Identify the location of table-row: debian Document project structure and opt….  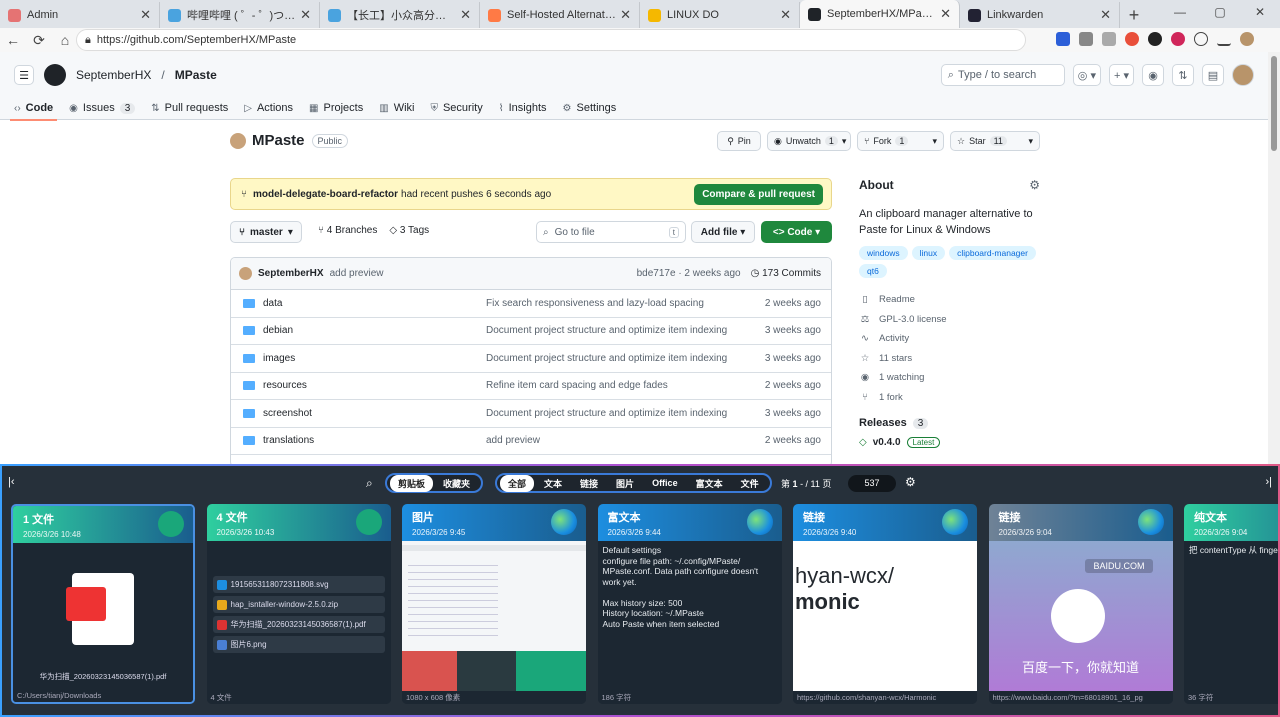
(531, 331).